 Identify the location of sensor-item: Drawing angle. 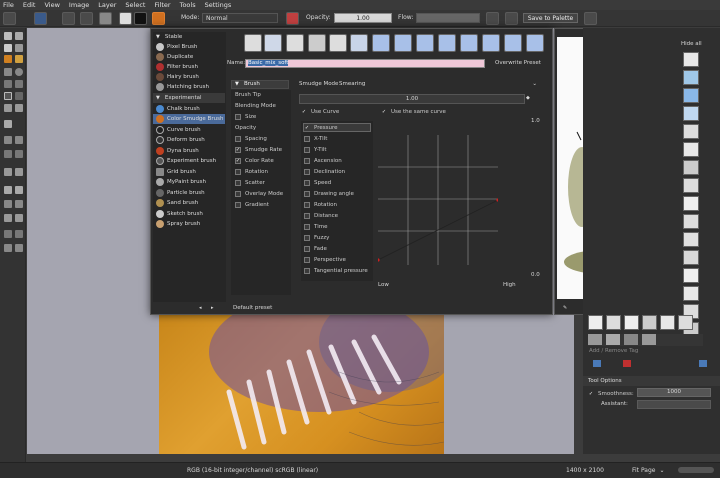
(329, 193).